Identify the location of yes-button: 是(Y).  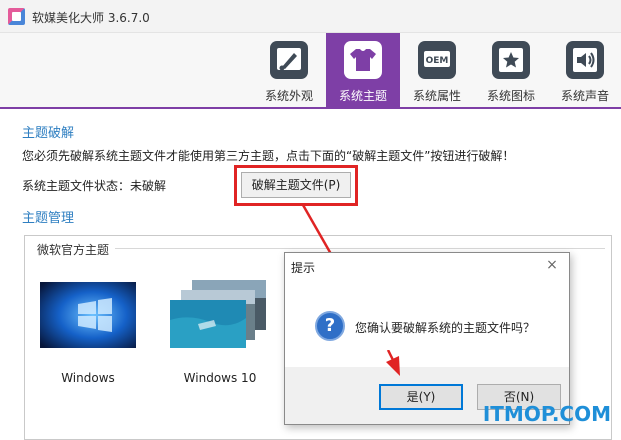
(421, 397).